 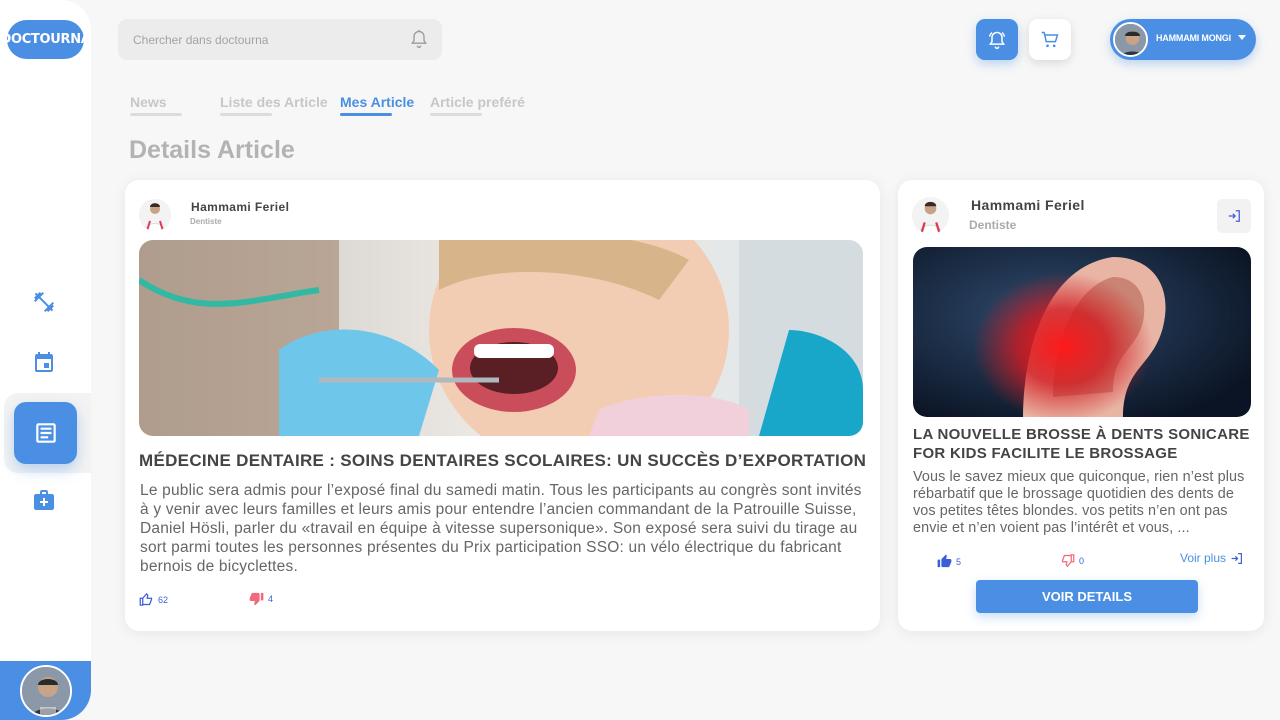 I want to click on profile-avatar, so click(x=46, y=691).